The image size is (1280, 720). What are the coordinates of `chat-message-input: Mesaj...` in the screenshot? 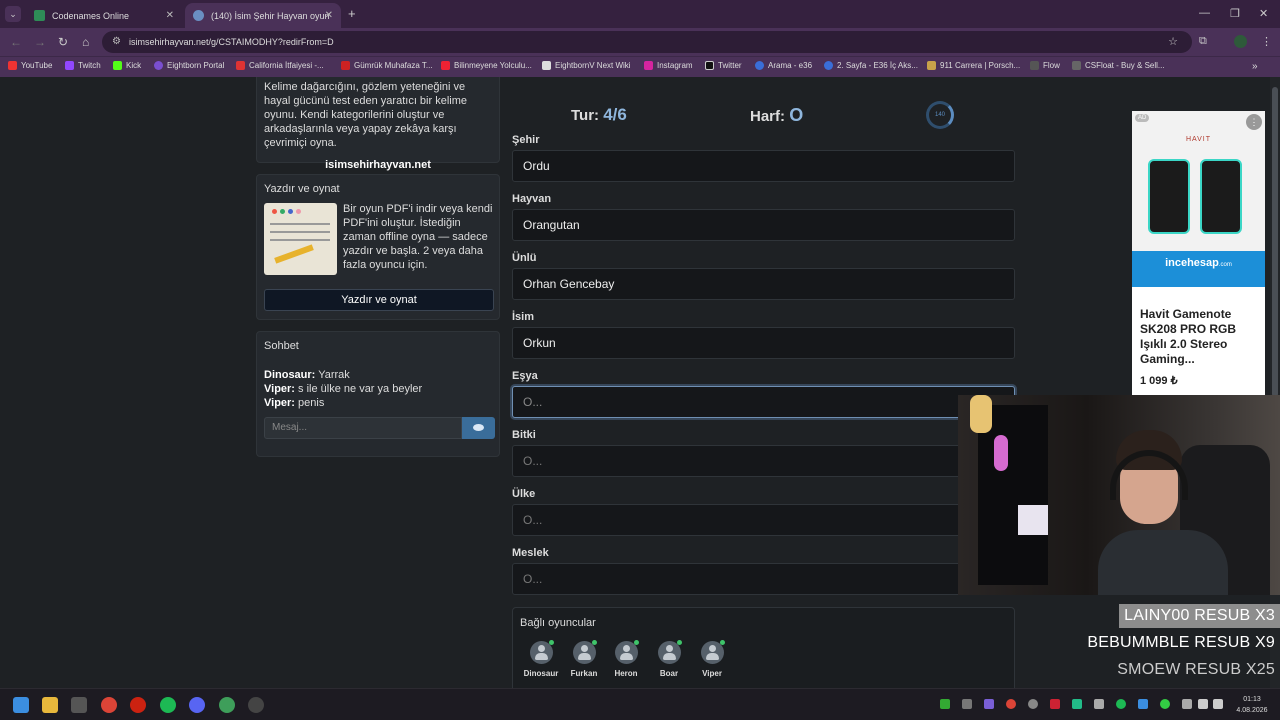 It's located at (363, 428).